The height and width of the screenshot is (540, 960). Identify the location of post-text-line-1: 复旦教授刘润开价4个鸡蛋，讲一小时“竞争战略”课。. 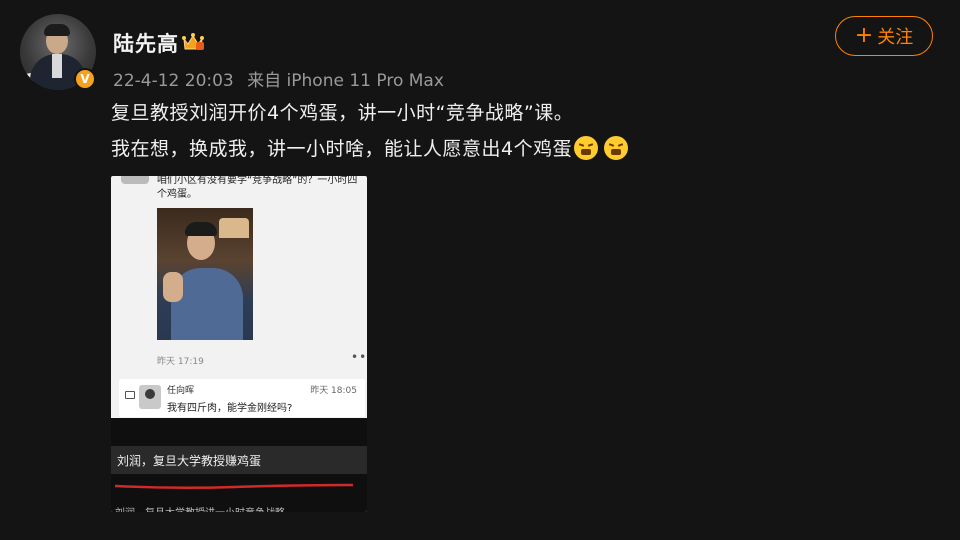
(342, 113).